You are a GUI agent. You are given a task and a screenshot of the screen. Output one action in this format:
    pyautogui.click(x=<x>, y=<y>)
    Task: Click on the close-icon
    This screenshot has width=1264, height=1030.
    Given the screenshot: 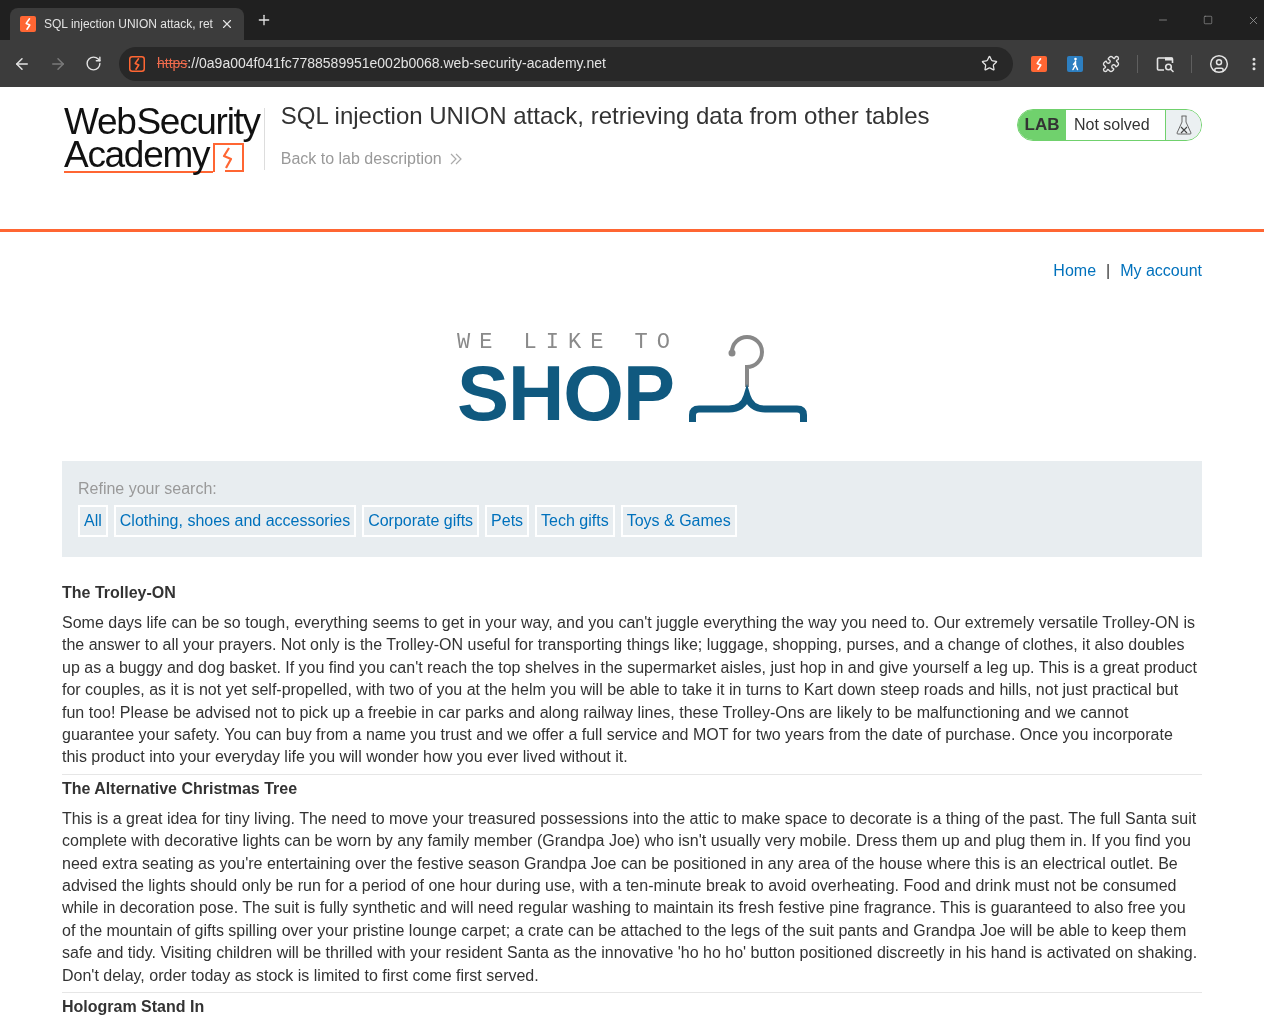 What is the action you would take?
    pyautogui.click(x=227, y=24)
    